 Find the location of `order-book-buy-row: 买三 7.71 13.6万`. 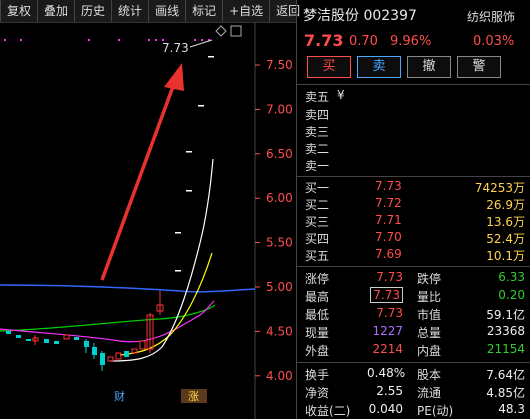

order-book-buy-row: 买三 7.71 13.6万 is located at coordinates (413, 221).